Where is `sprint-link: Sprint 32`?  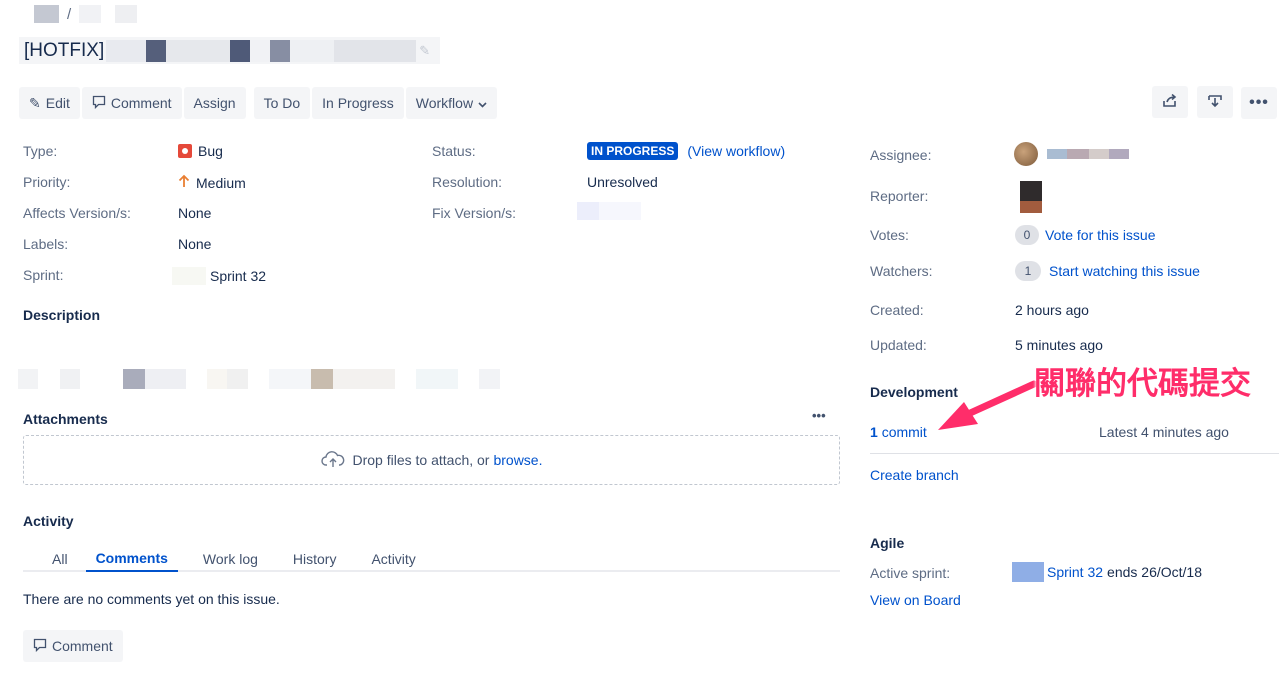 sprint-link: Sprint 32 is located at coordinates (1075, 572).